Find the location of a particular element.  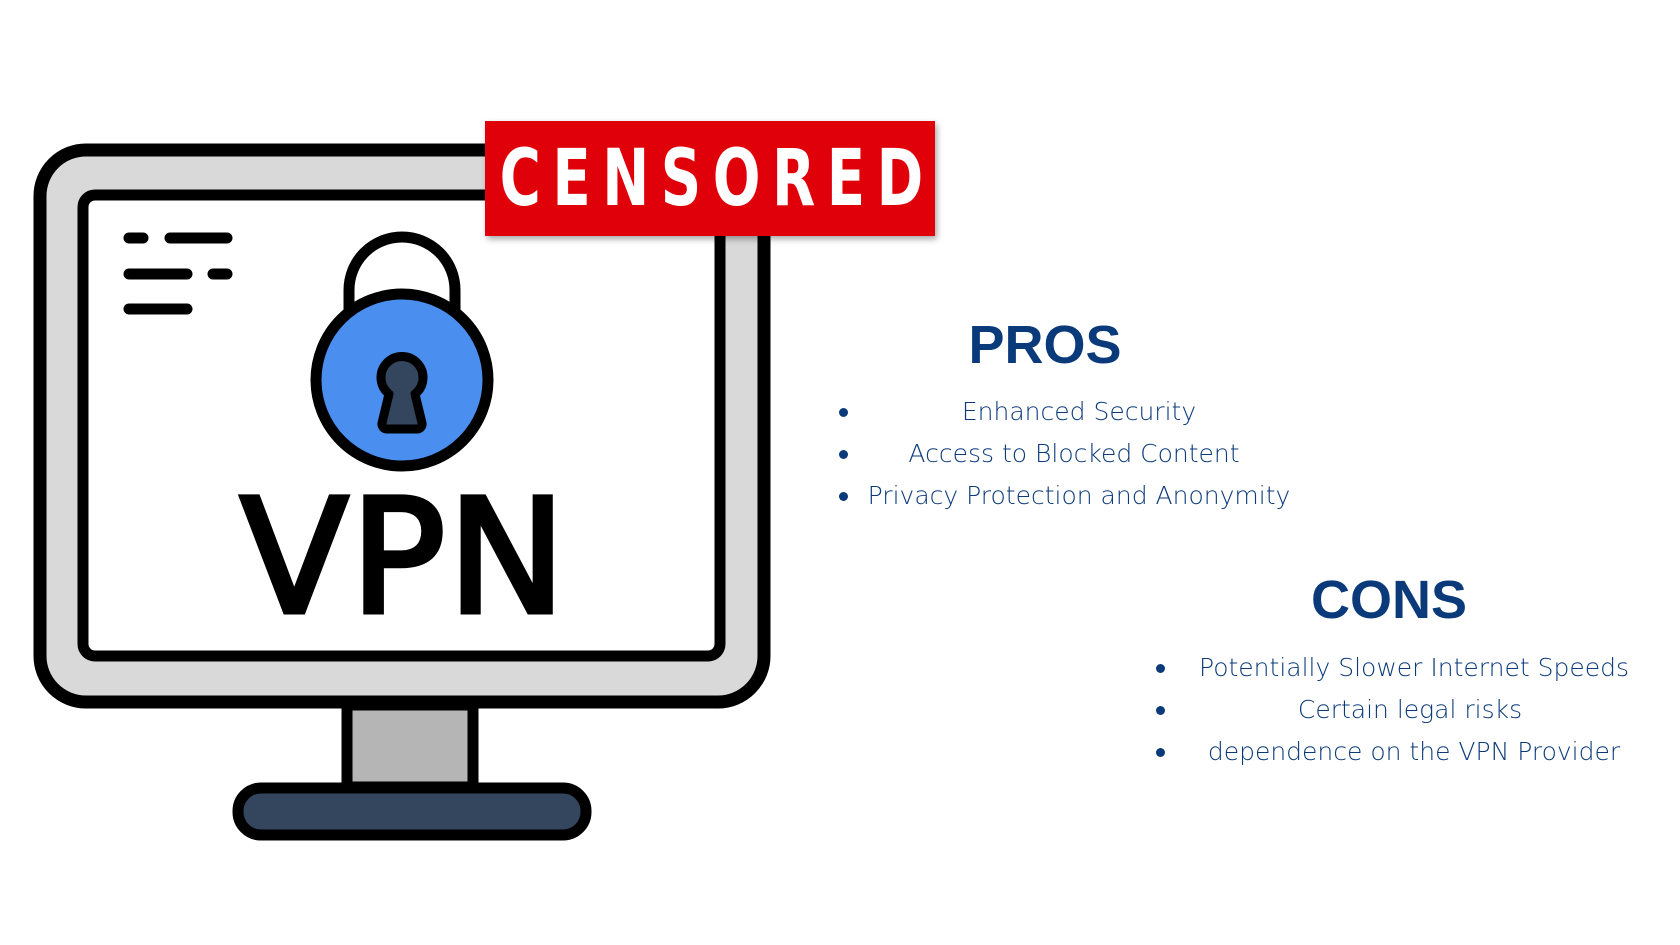

censored-banner: CENSORED is located at coordinates (710, 178).